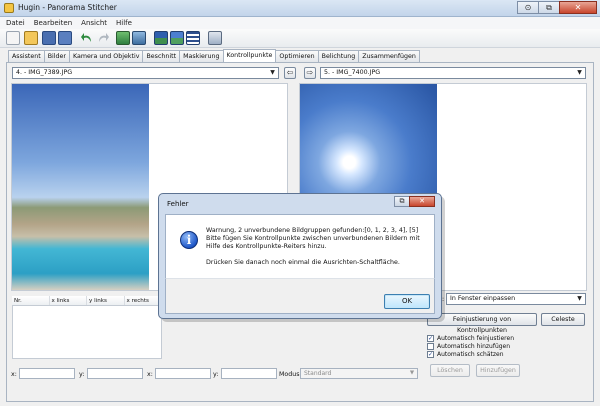  Describe the element at coordinates (53, 23) in the screenshot. I see `menu-bearbeiten: Bearbeiten` at that location.